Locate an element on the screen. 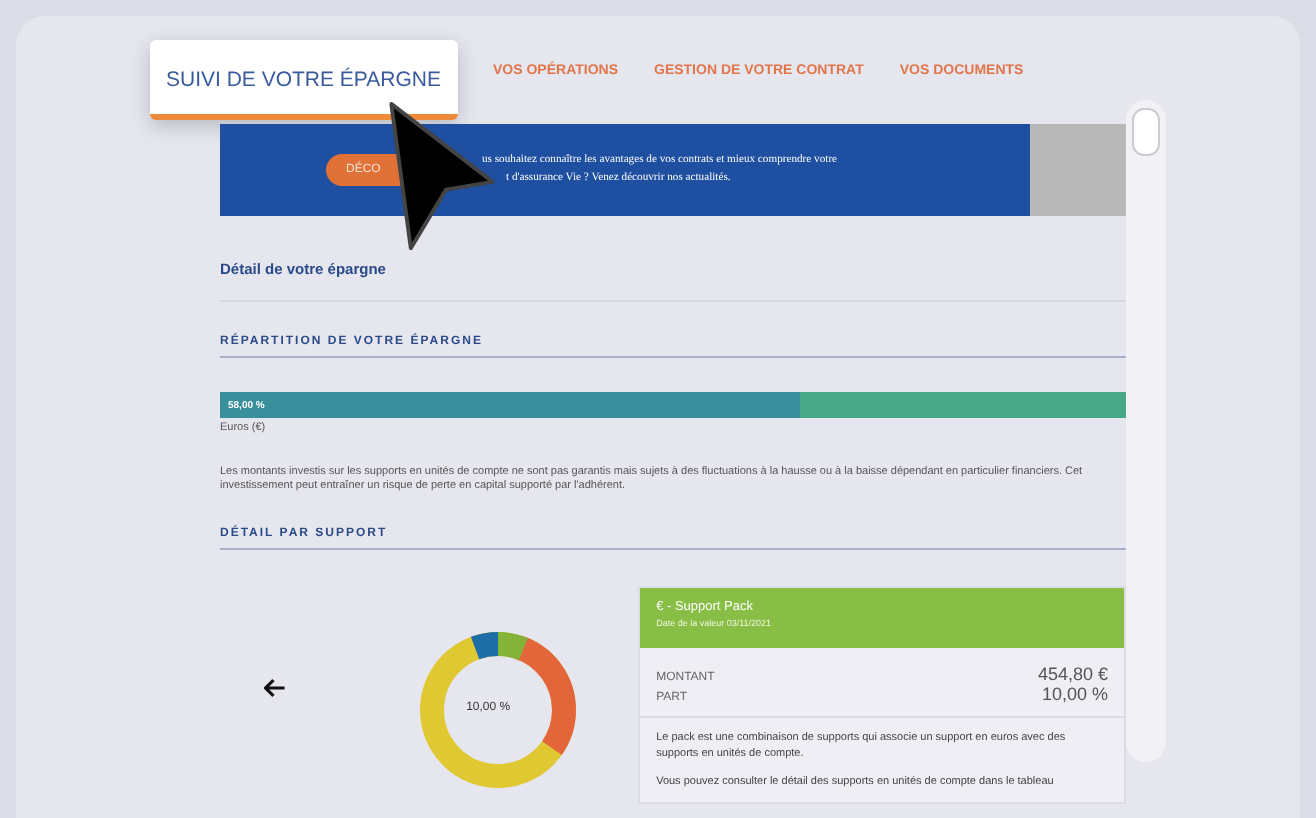  field-value: 454,80 € is located at coordinates (1072, 674).